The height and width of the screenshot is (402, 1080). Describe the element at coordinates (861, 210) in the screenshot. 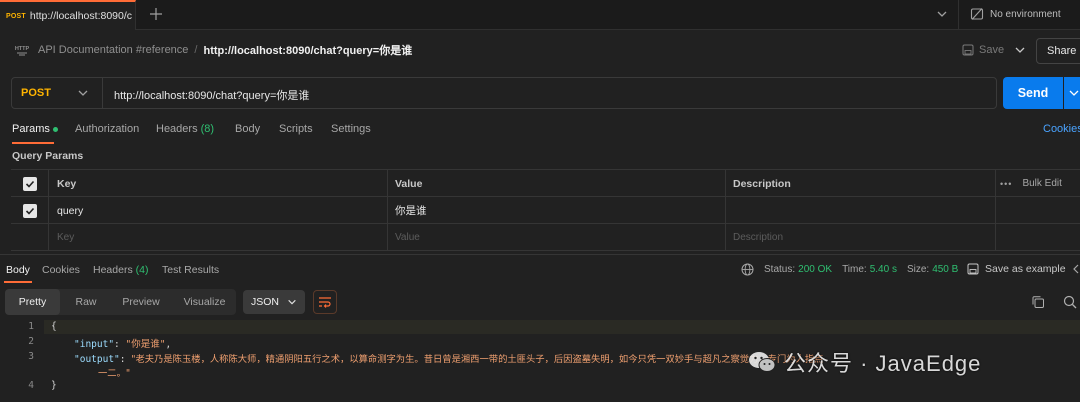

I see `param-description-cell` at that location.